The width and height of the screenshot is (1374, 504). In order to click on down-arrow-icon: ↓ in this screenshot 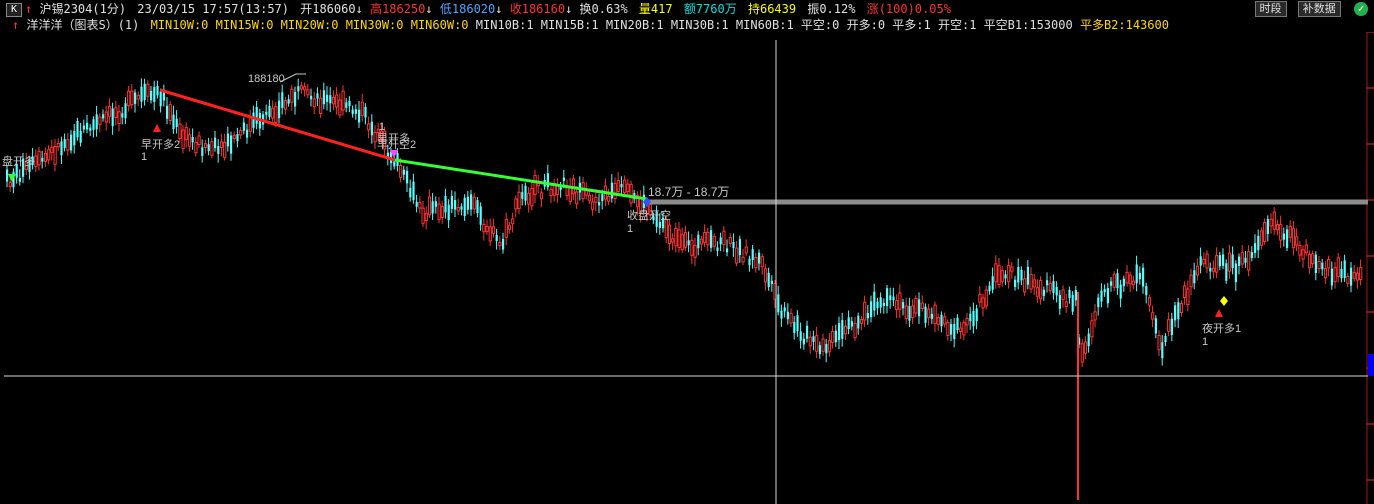, I will do `click(359, 9)`.